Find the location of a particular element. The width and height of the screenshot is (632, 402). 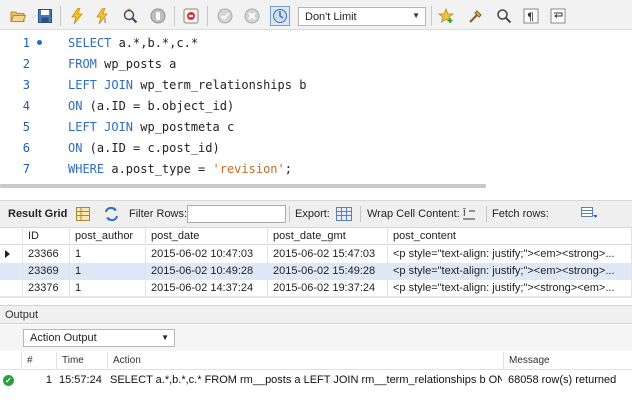

find-icon is located at coordinates (504, 16).